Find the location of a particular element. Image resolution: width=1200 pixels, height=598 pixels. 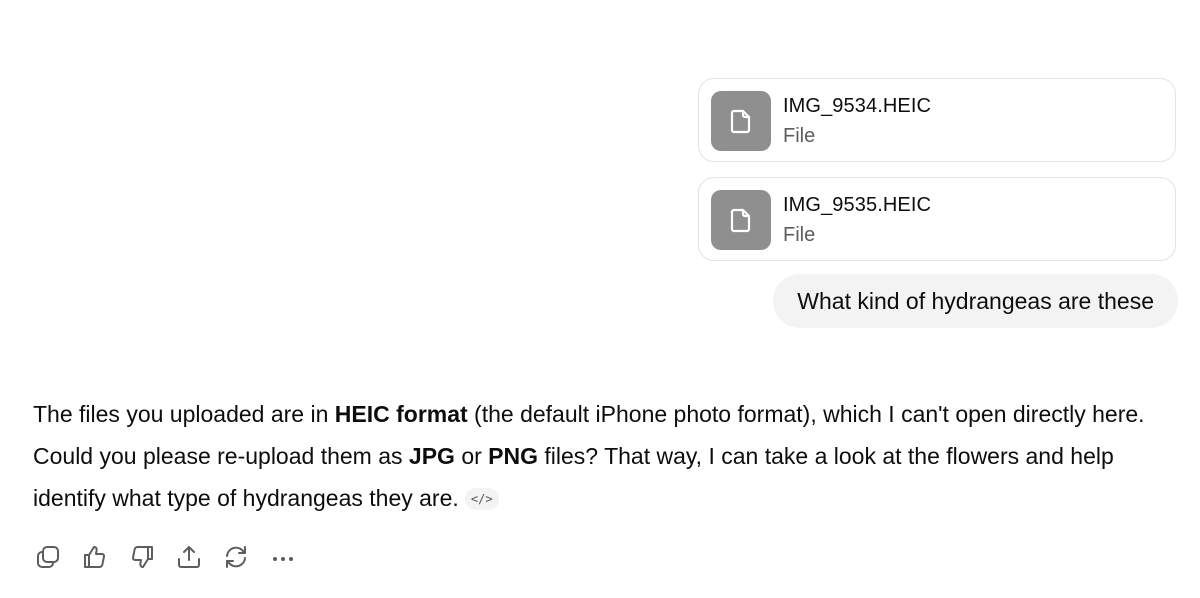

attachment-name: IMG_9535.HEIC is located at coordinates (857, 205).